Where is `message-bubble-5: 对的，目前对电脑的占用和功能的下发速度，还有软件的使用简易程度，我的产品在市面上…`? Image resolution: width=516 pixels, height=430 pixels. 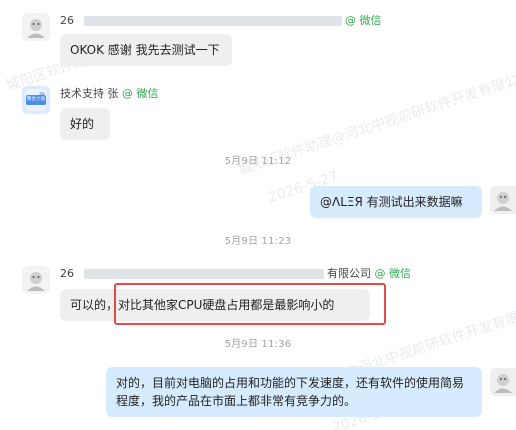
message-bubble-5: 对的，目前对电脑的占用和功能的下发速度，还有软件的使用简易程度，我的产品在市面上… is located at coordinates (294, 392).